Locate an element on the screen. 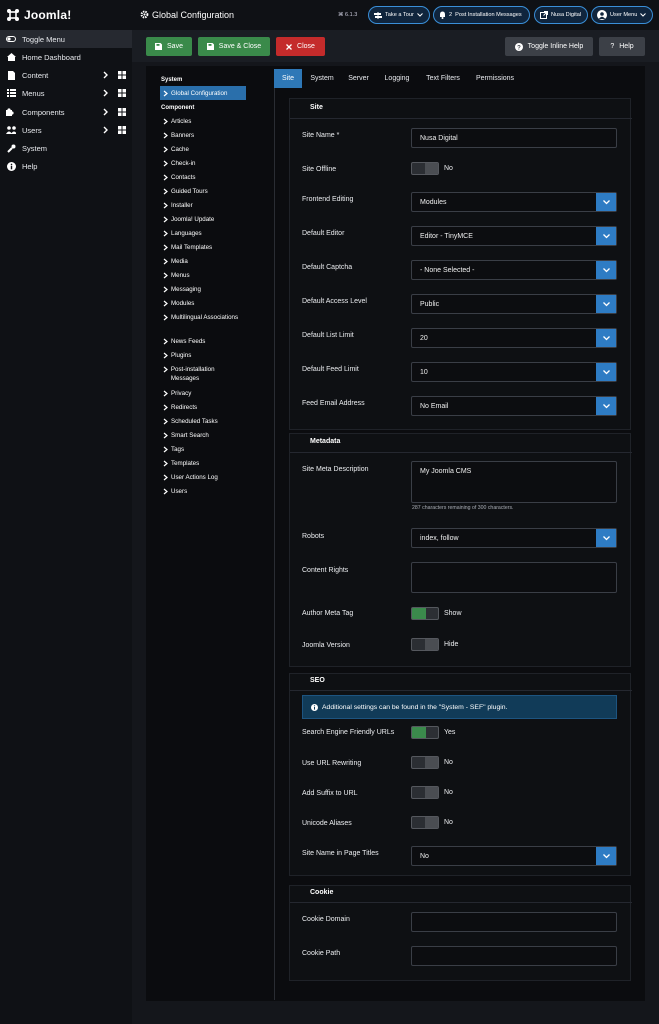 The height and width of the screenshot is (1024, 659). left-nav-item: Installer is located at coordinates (203, 205).